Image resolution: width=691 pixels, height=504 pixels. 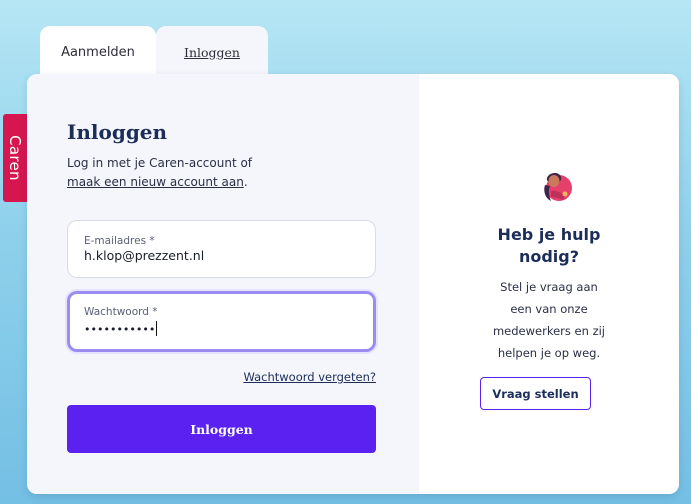 I want to click on password-label: Wachtwoord *, so click(x=121, y=312).